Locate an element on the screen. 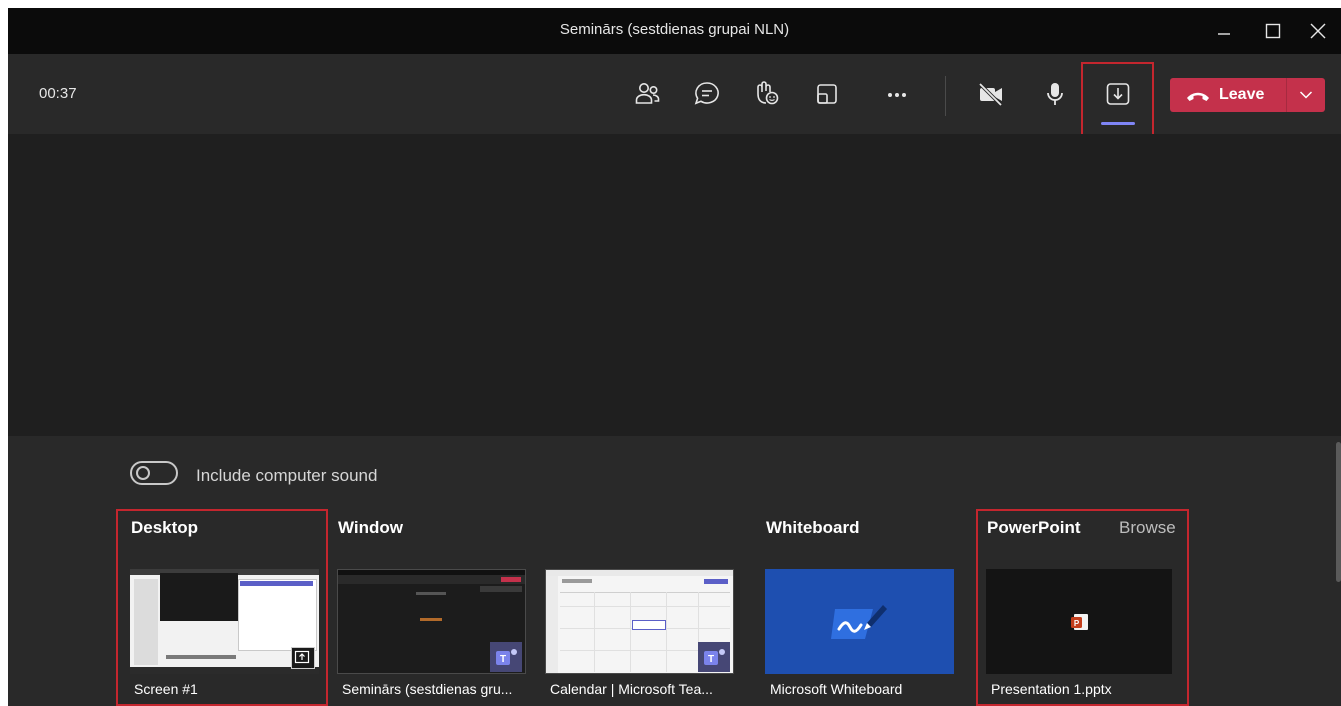 This screenshot has width=1341, height=706. svg-text: P is located at coordinates (1077, 623).